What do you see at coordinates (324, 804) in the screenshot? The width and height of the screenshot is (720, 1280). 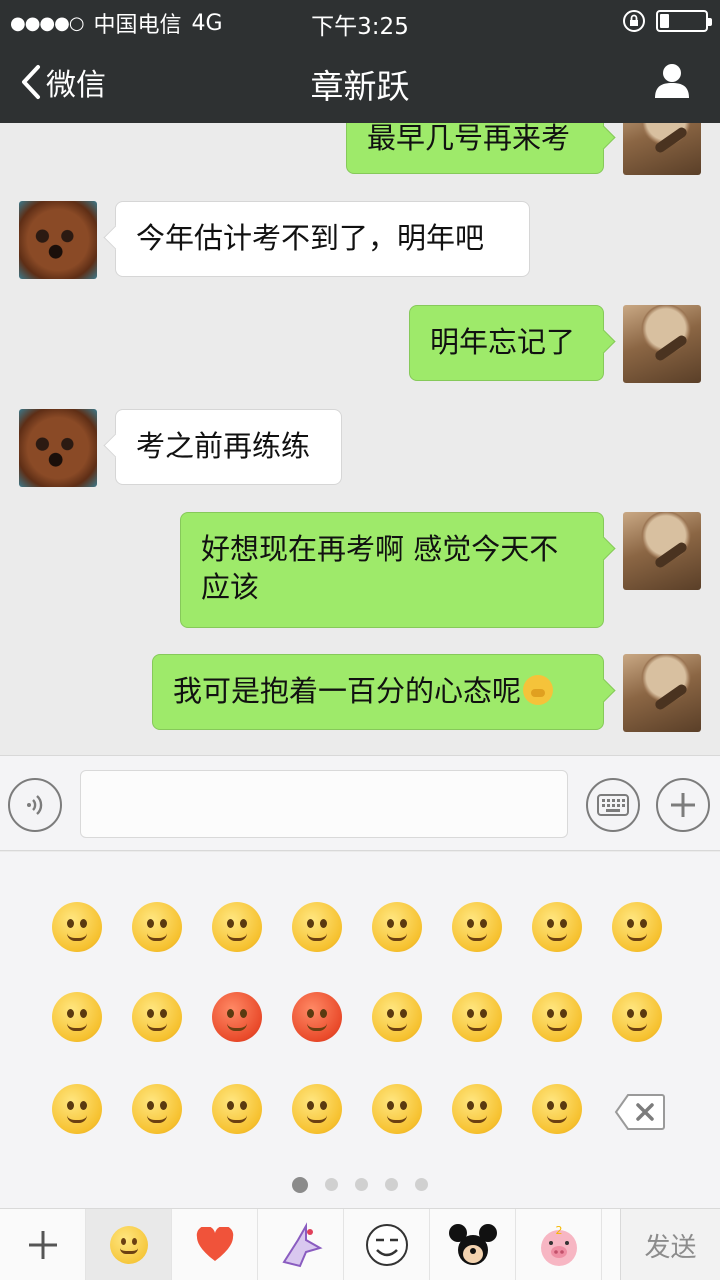 I see `message-input` at bounding box center [324, 804].